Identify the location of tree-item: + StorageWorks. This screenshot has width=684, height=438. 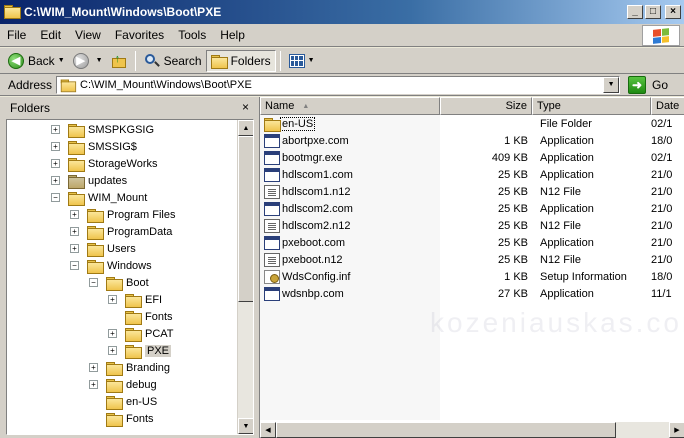
(104, 163).